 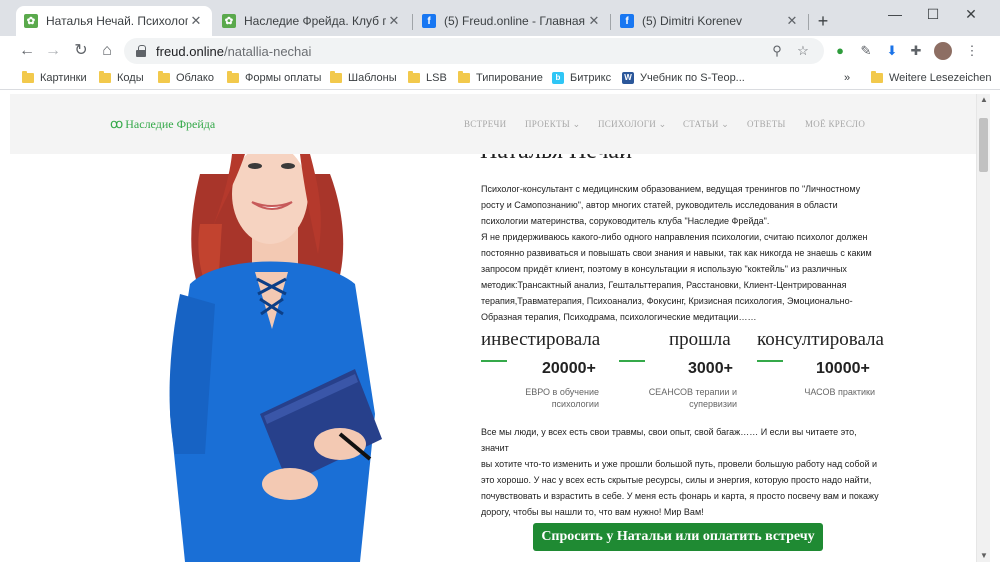 I want to click on tab-title: (5) Freud.online - Главная, so click(x=515, y=21).